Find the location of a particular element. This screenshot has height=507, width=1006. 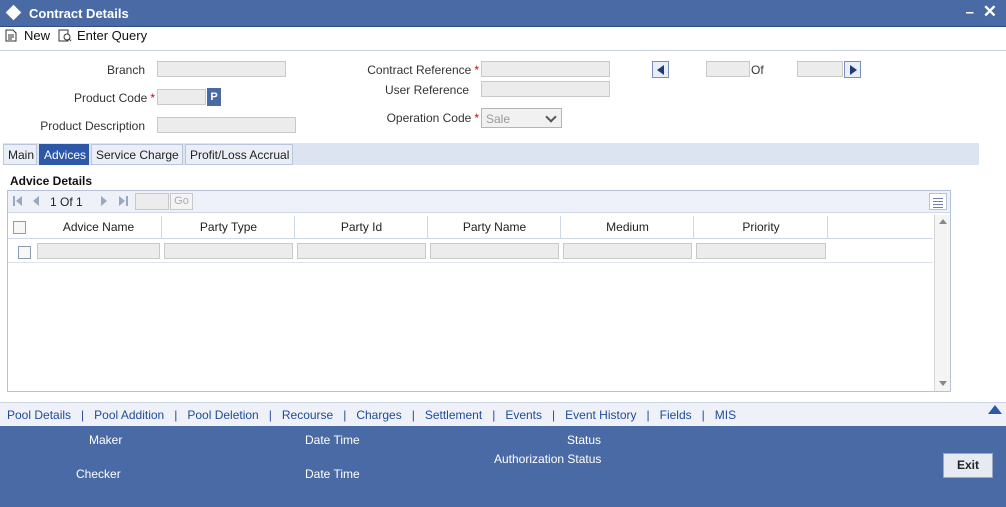

first-page-bar-icon is located at coordinates (14, 201).